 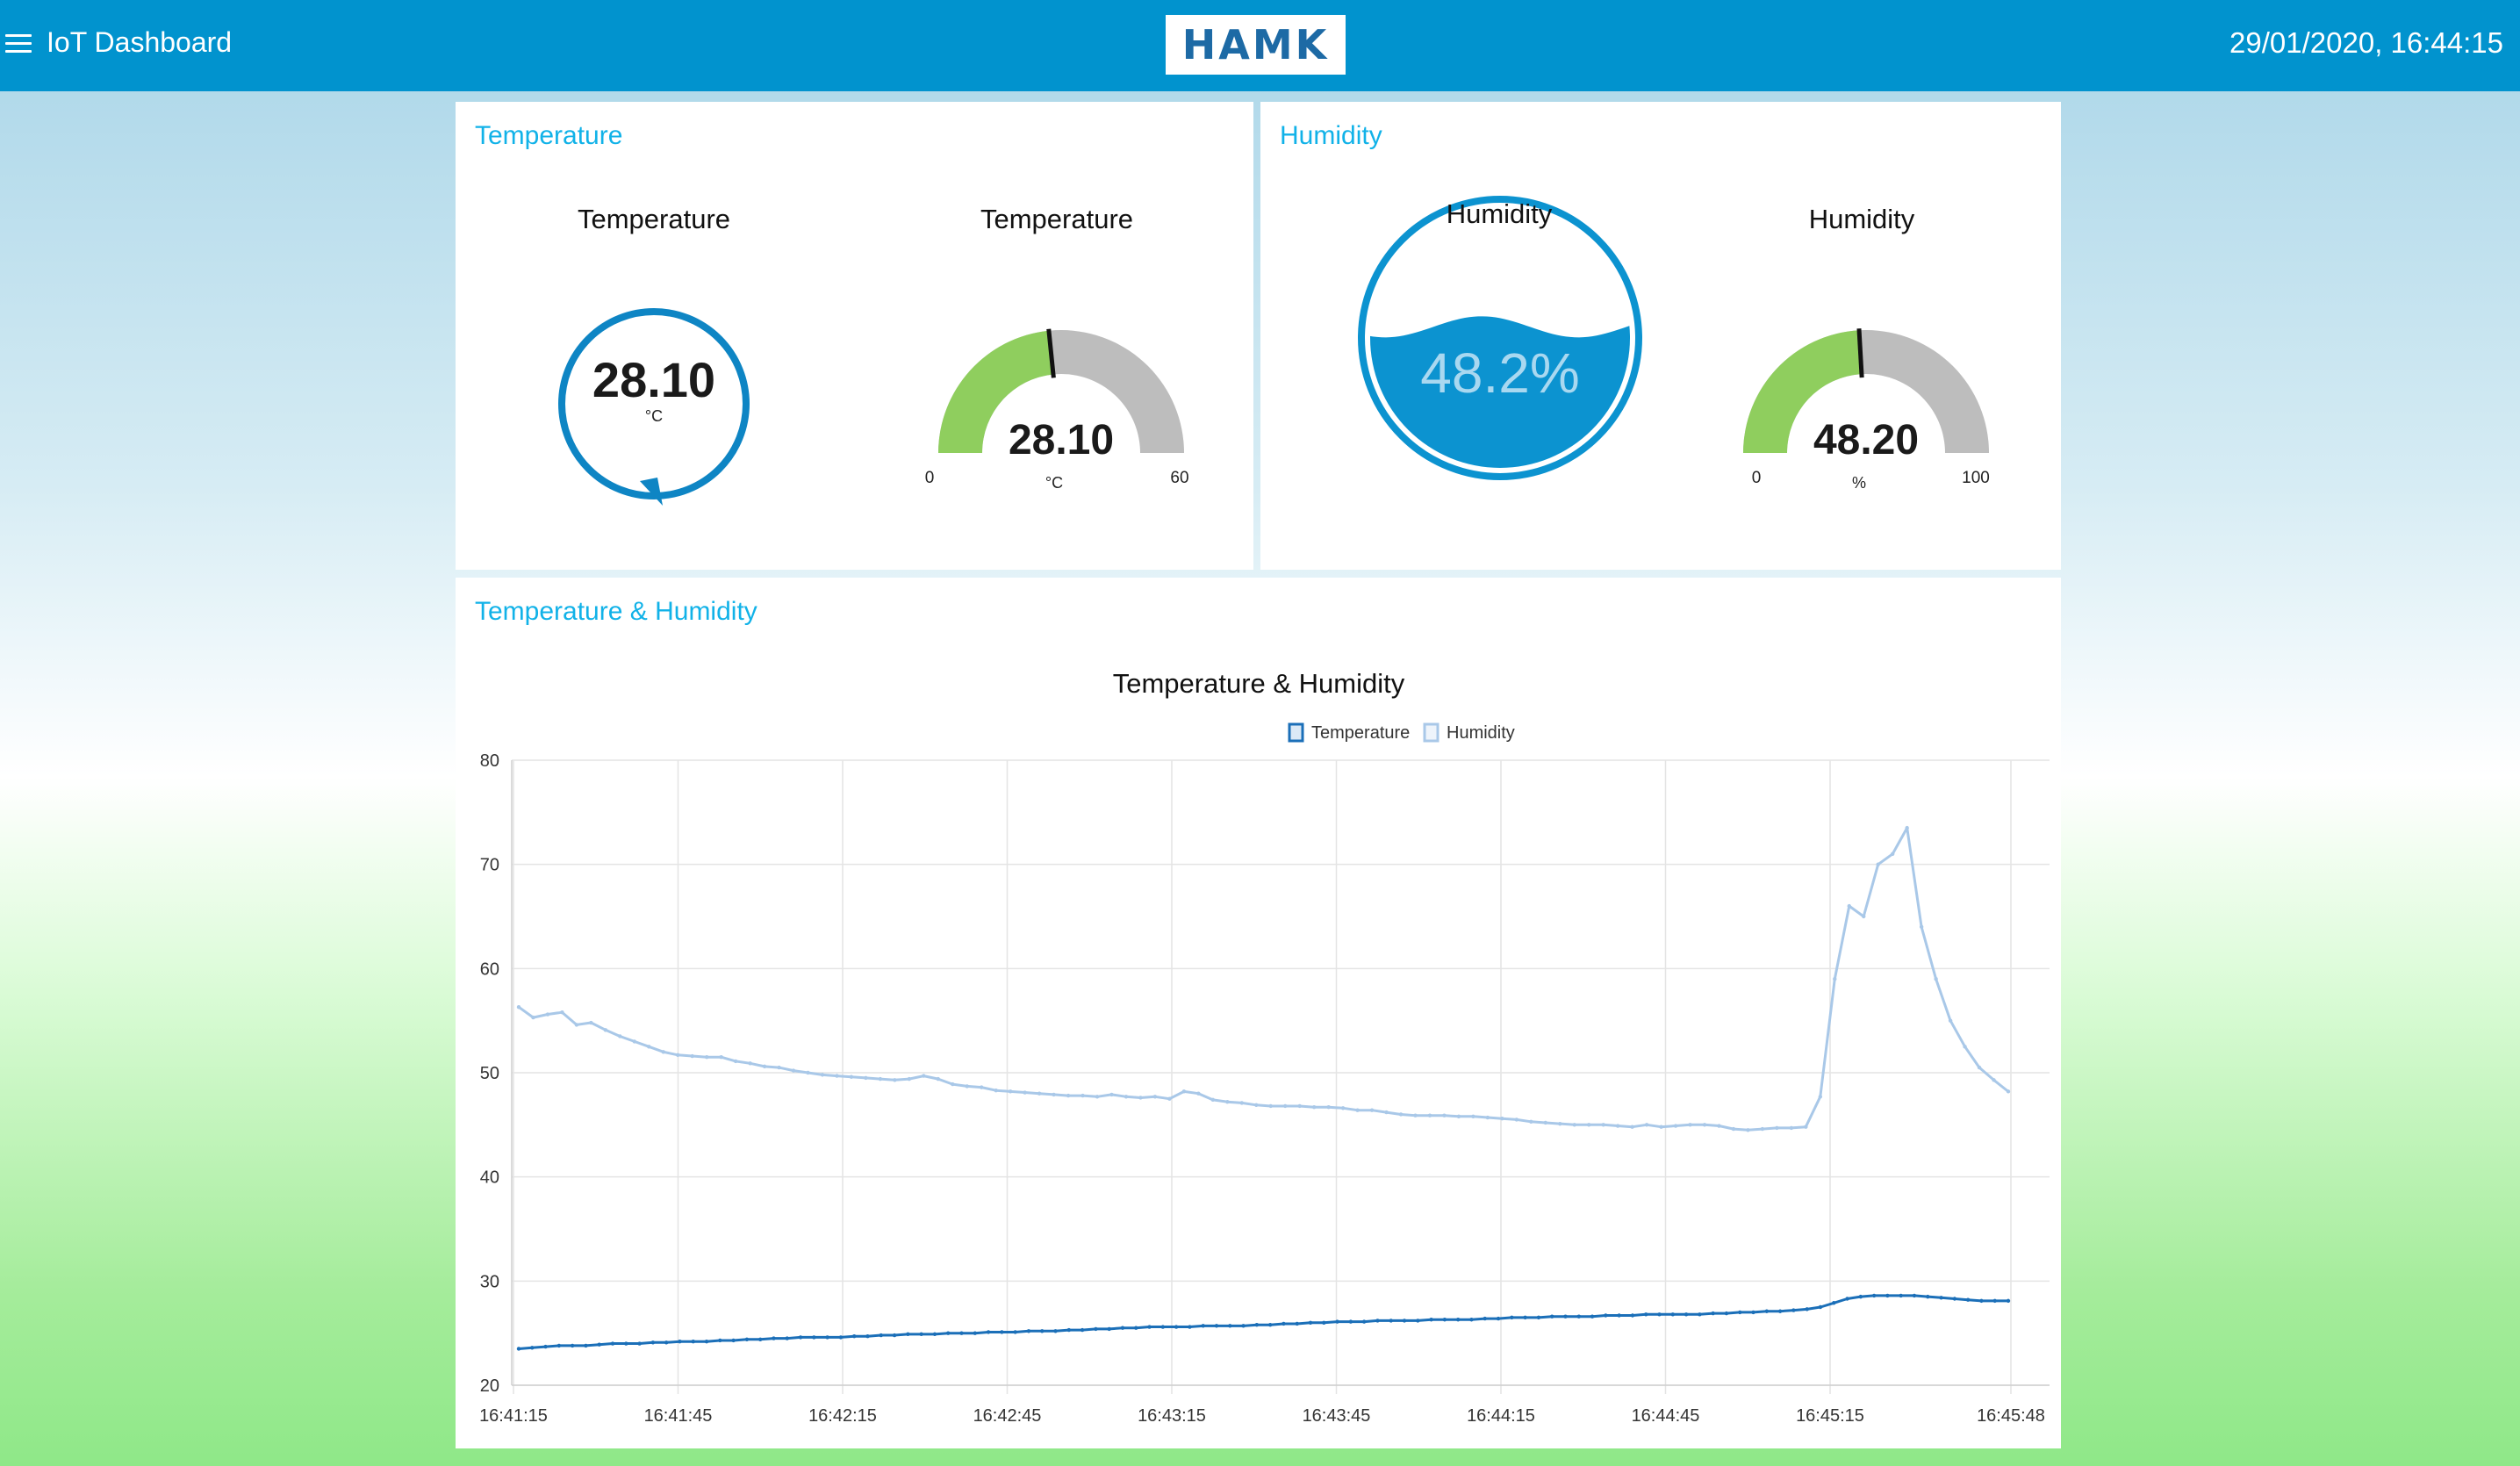 I want to click on humidity-level-widget, so click(x=1500, y=338).